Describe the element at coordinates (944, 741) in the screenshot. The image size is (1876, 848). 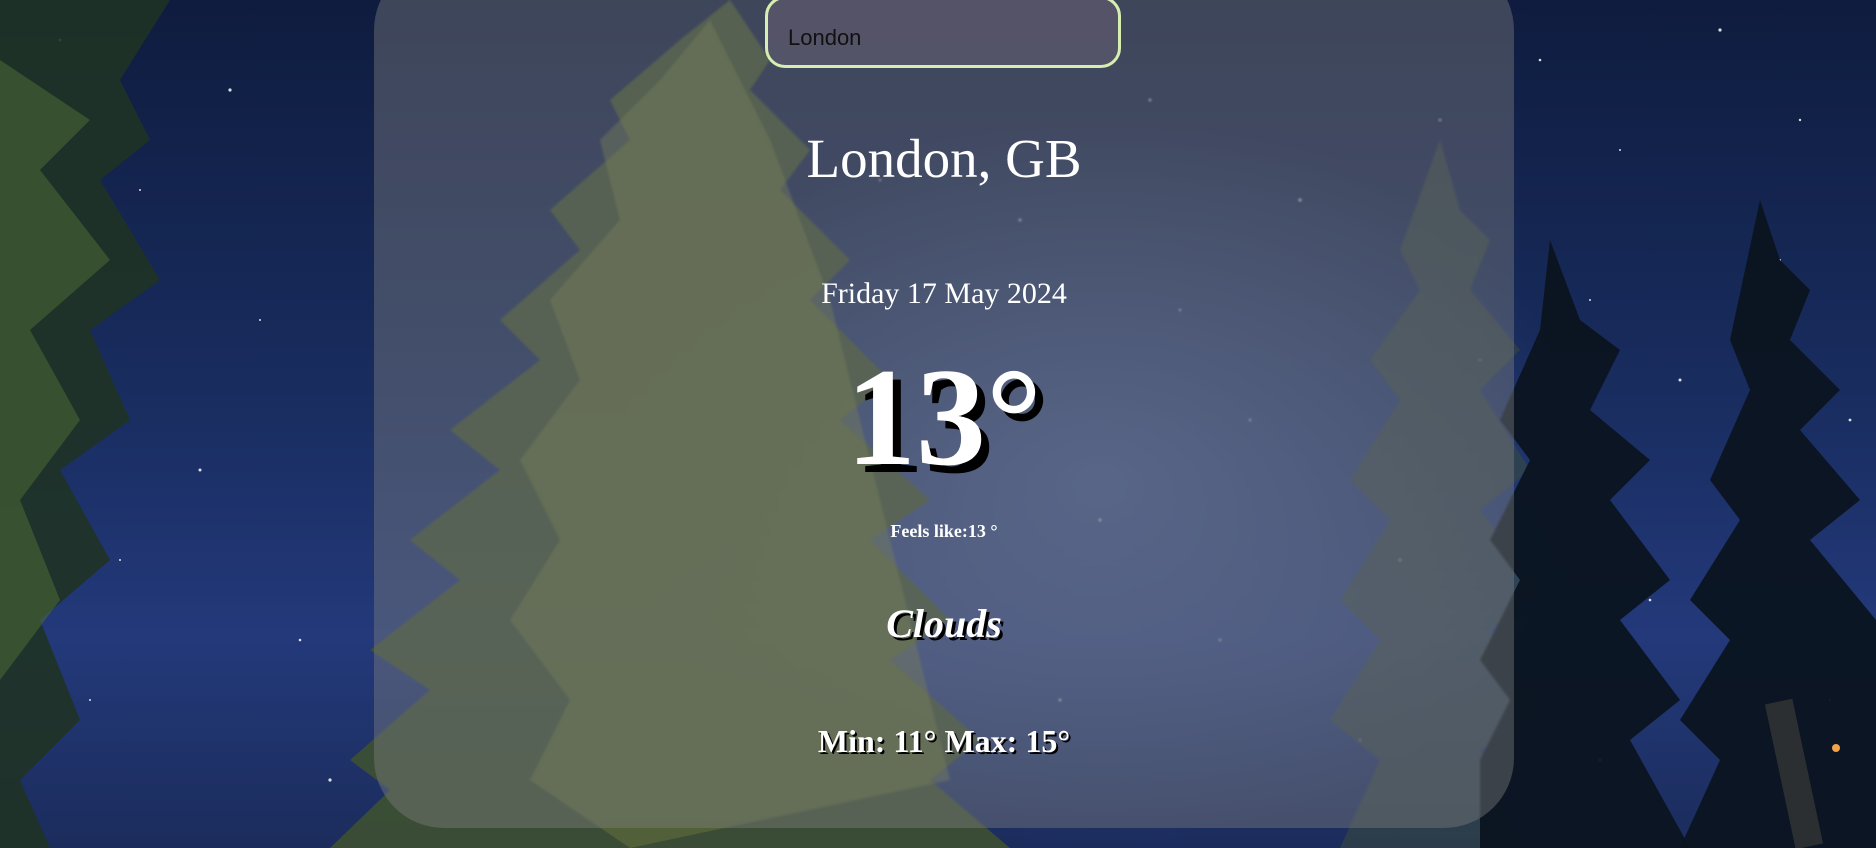
I see `min-max-temperature: Min: 11° Max: 15°` at that location.